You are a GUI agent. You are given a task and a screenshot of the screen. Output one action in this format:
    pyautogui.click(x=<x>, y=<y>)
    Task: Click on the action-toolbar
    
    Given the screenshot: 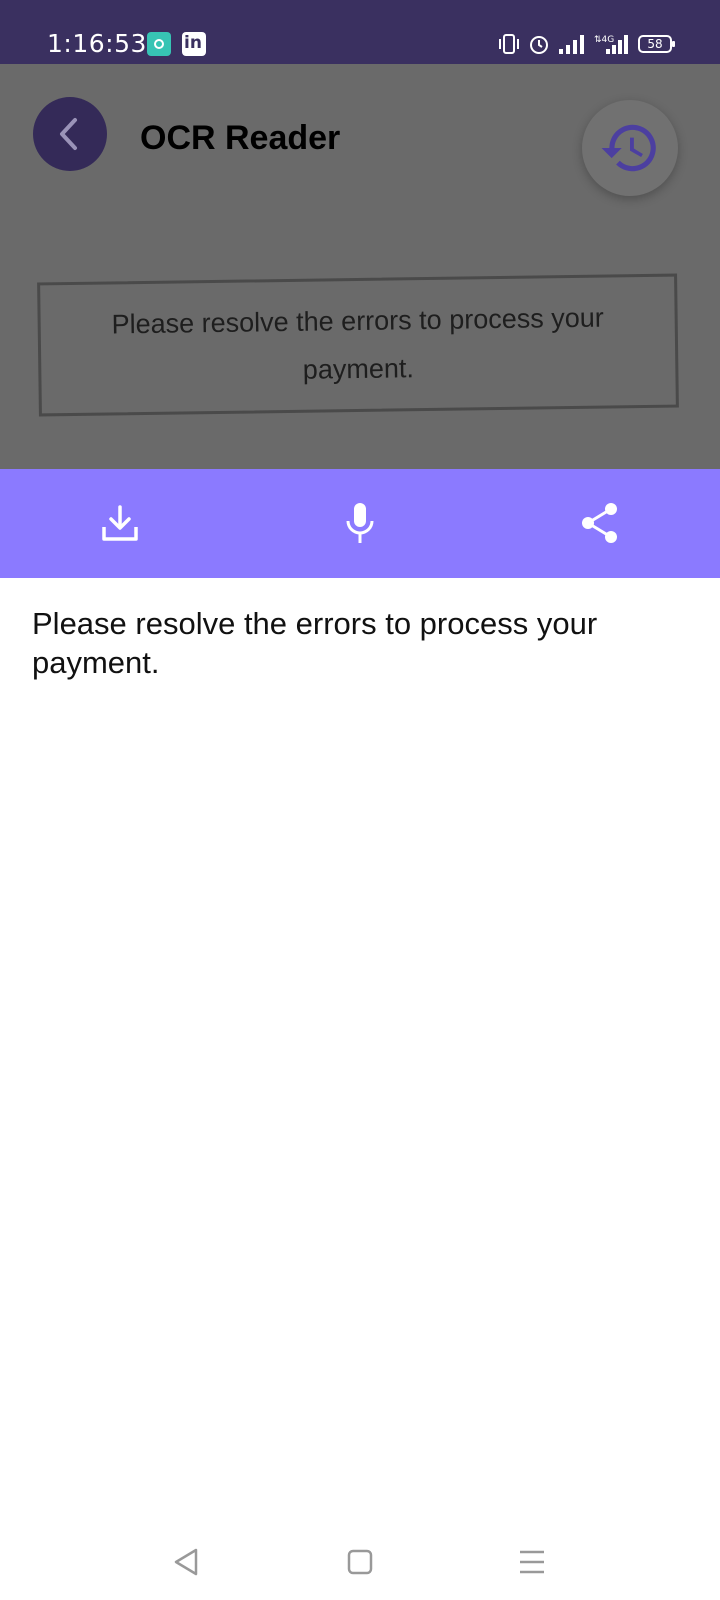 What is the action you would take?
    pyautogui.click(x=360, y=523)
    